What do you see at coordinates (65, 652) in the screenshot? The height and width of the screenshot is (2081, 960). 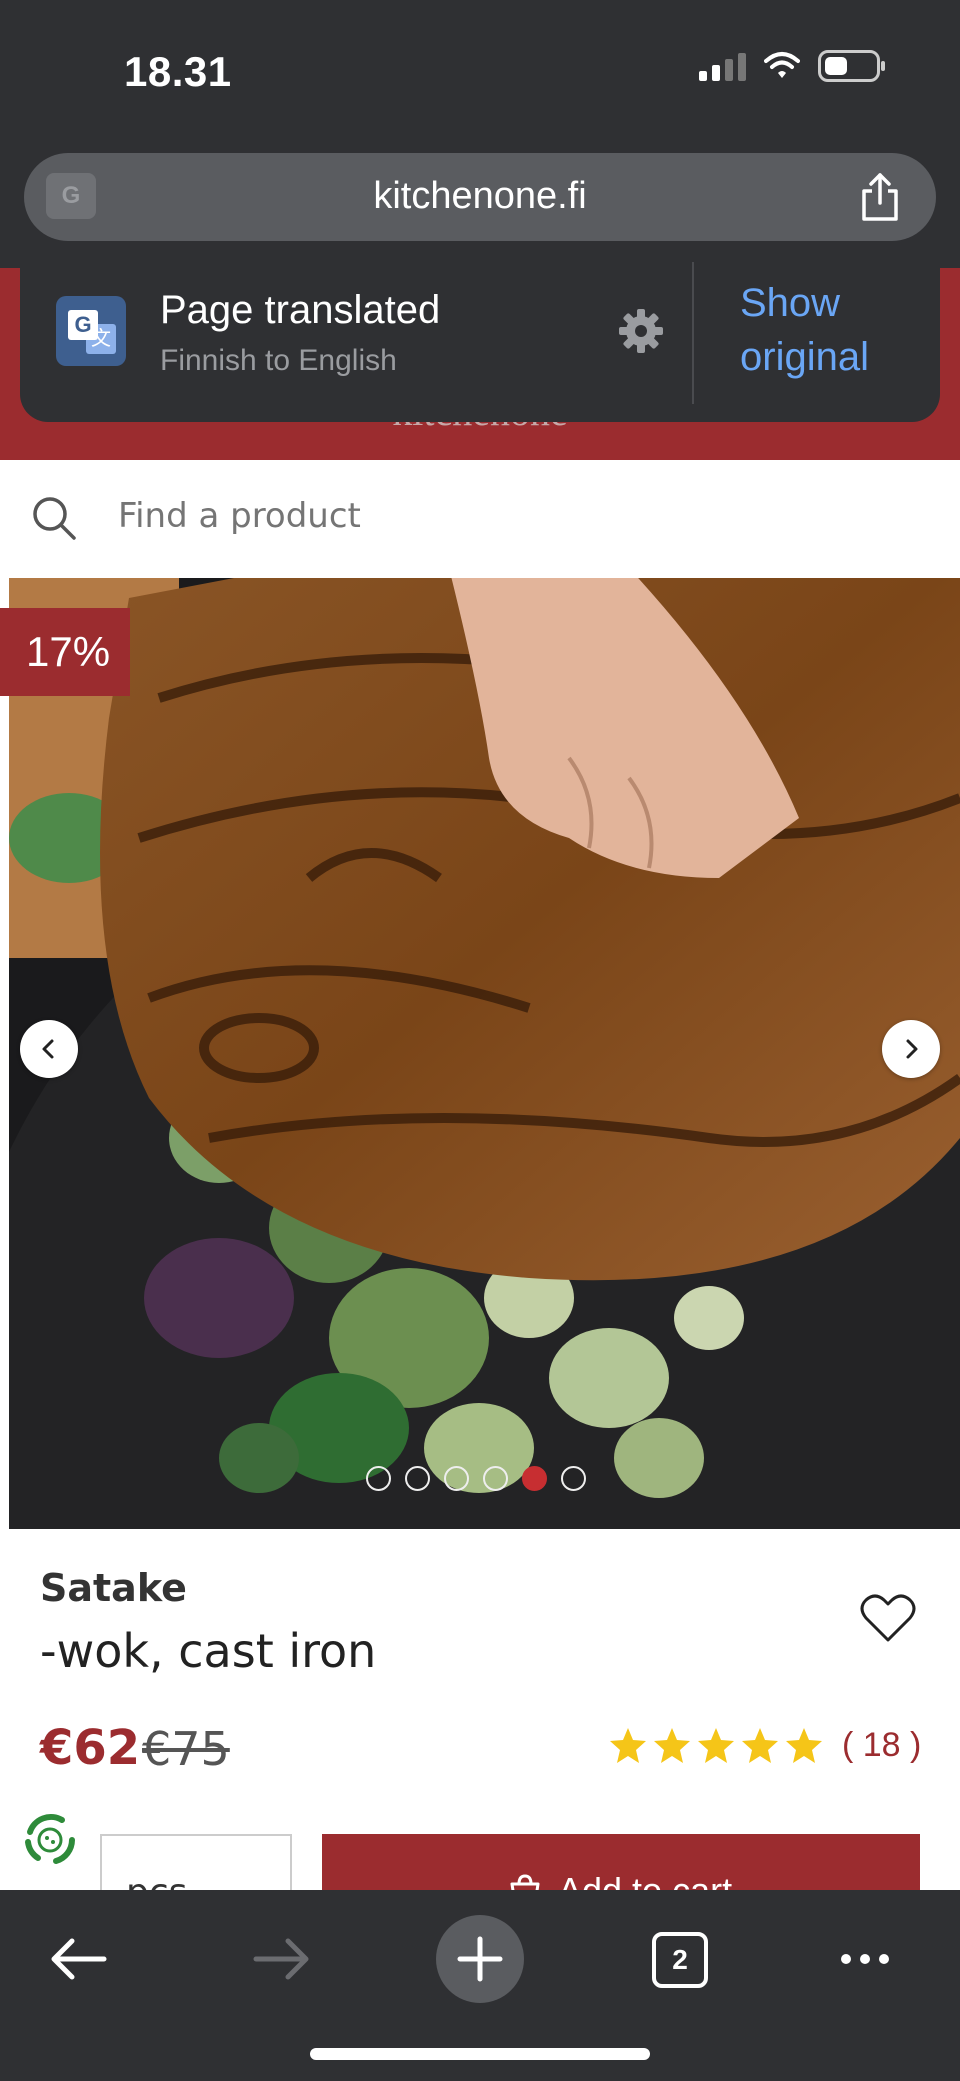 I see `discount-badge: 17%` at bounding box center [65, 652].